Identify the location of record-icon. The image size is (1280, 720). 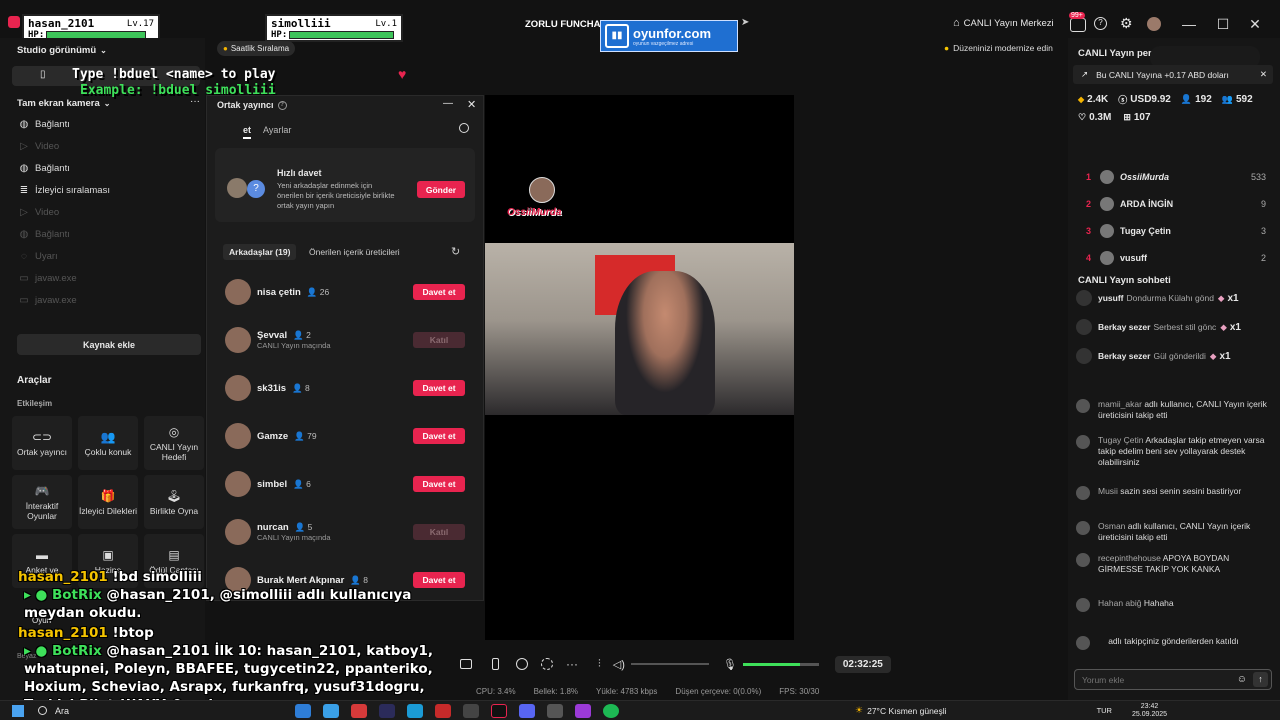
(522, 664).